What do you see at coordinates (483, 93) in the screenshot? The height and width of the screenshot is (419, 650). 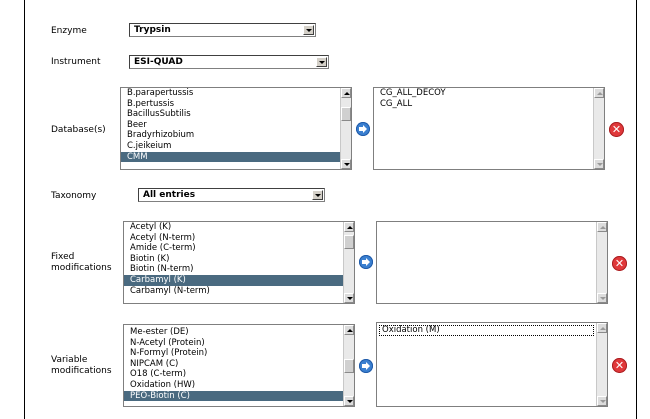 I see `list-item: CG_ALL_DECOY` at bounding box center [483, 93].